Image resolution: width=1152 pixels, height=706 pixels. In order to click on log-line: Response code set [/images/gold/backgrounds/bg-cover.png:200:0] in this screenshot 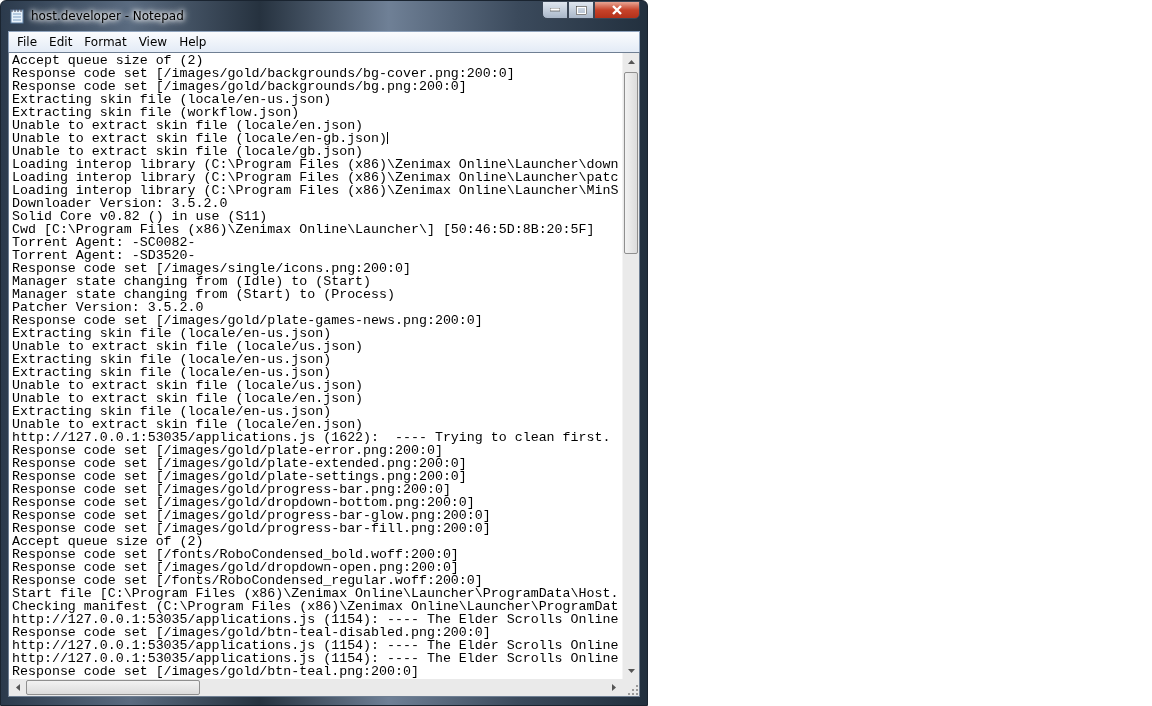, I will do `click(263, 73)`.